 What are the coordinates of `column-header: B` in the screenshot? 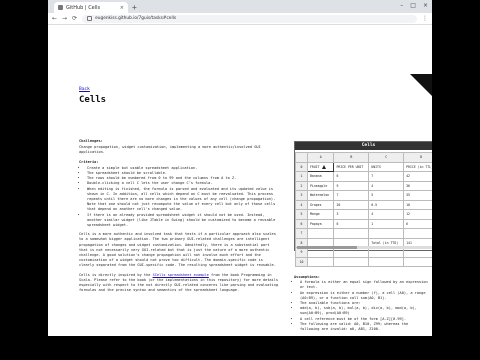 It's located at (351, 157).